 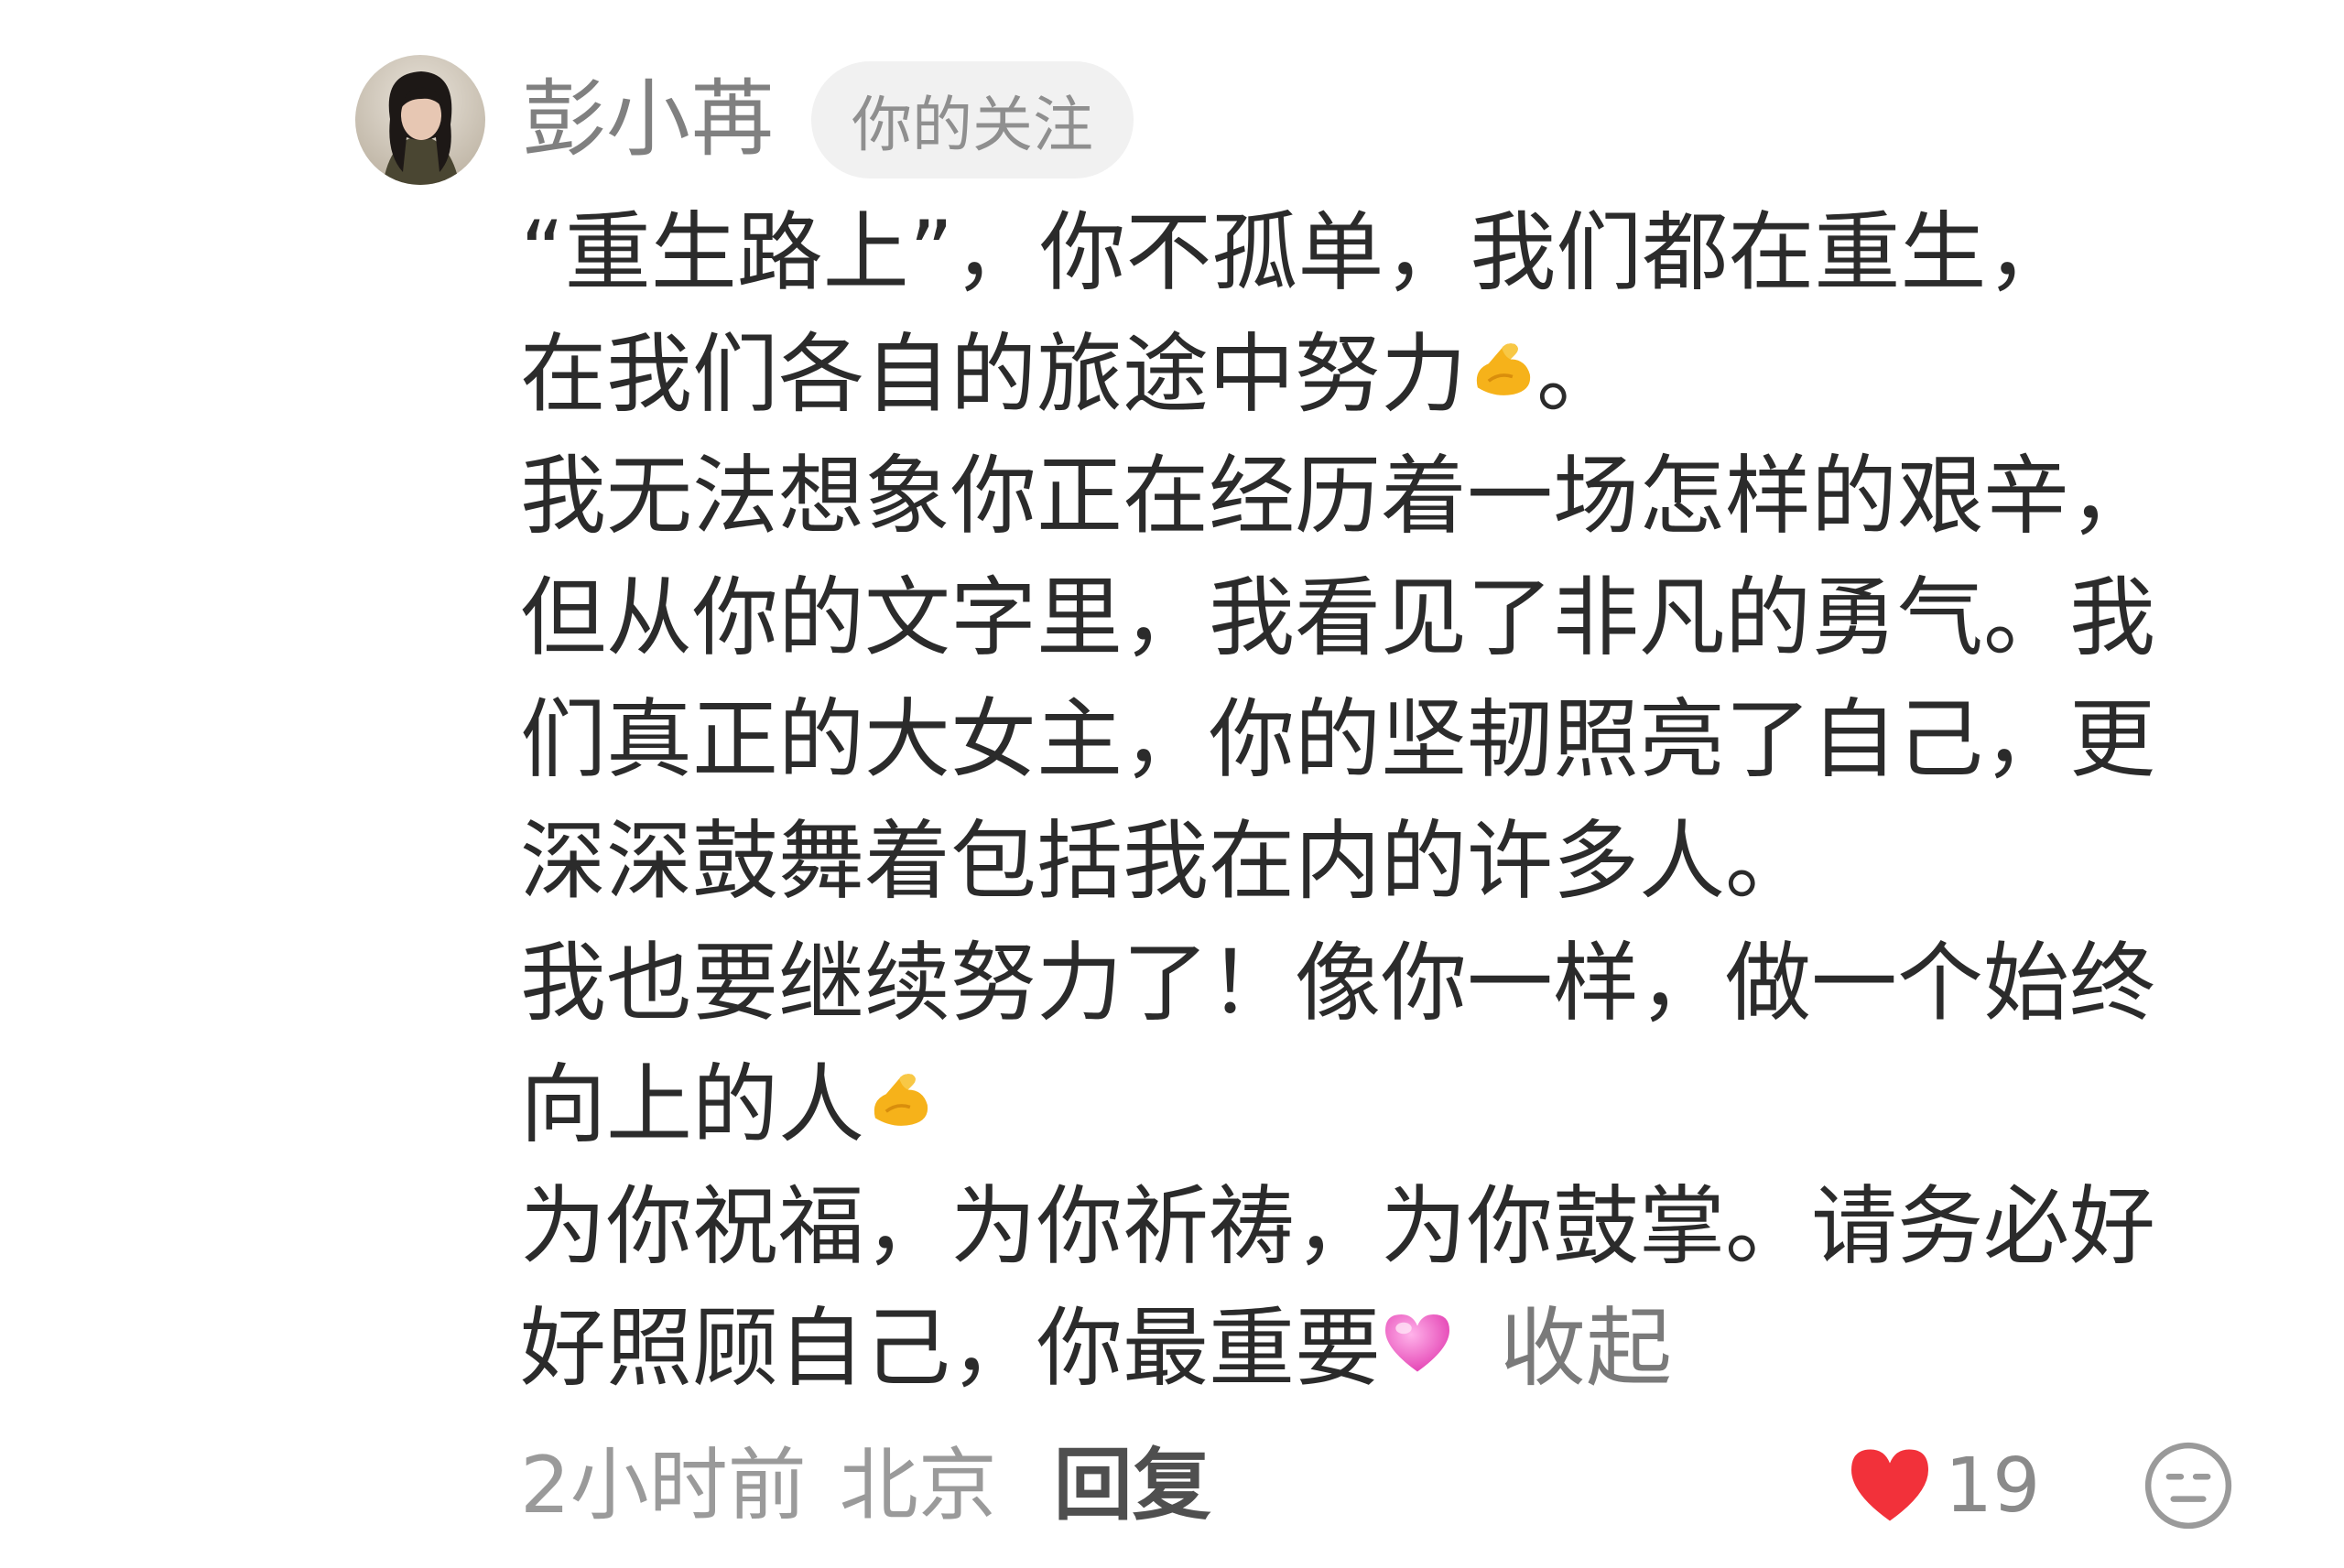 I want to click on like-count: 19, so click(x=1993, y=1486).